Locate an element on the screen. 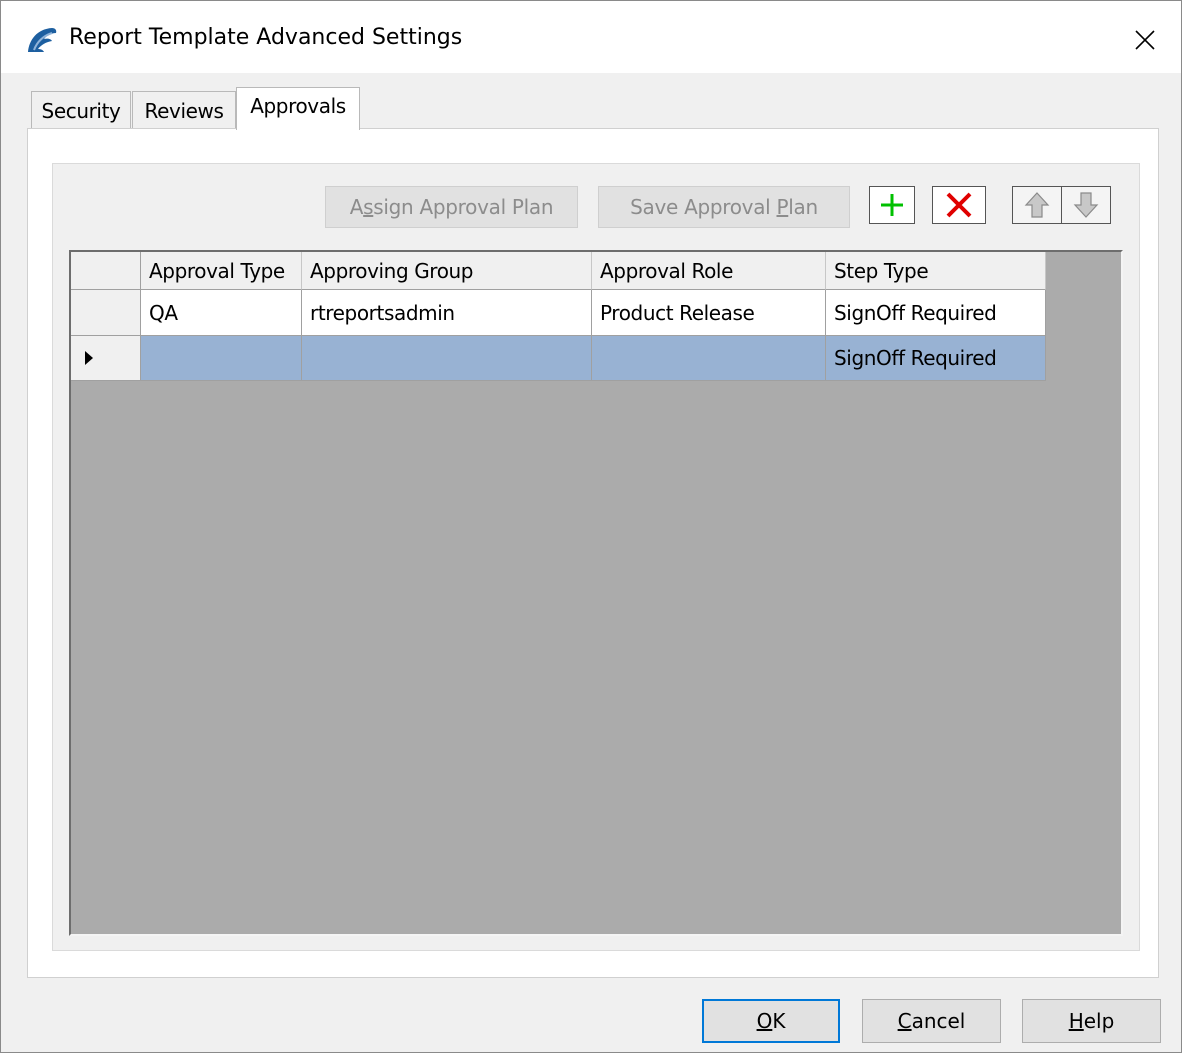  assign-label-key: s is located at coordinates (368, 207).